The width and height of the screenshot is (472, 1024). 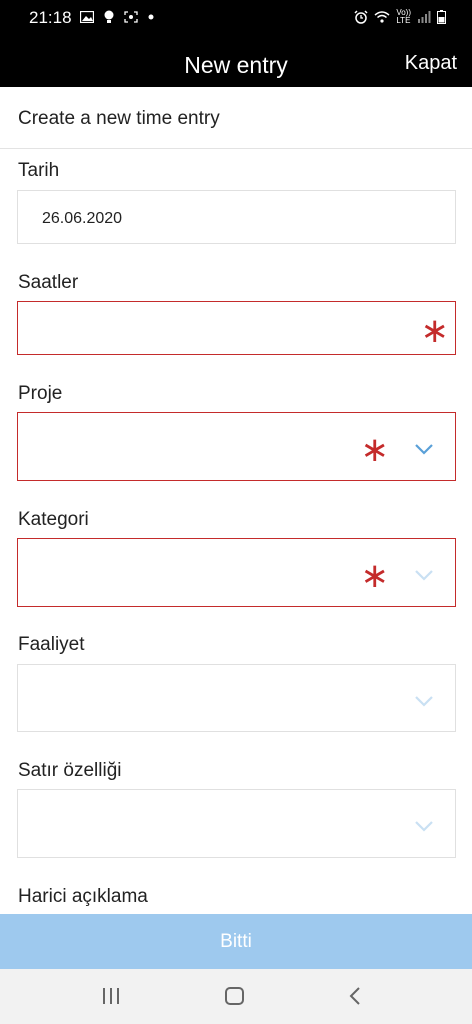 I want to click on form-subheader-text: Create a new time entry, so click(x=119, y=118).